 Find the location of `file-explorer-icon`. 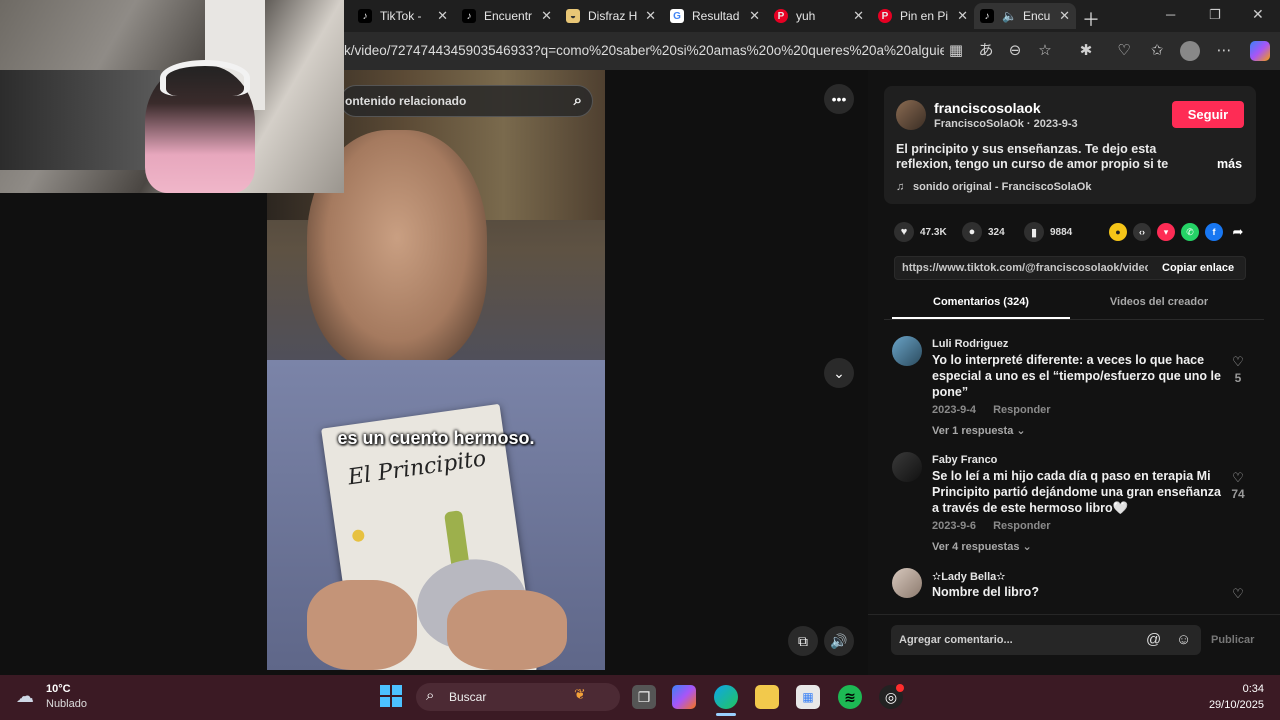

file-explorer-icon is located at coordinates (767, 697).